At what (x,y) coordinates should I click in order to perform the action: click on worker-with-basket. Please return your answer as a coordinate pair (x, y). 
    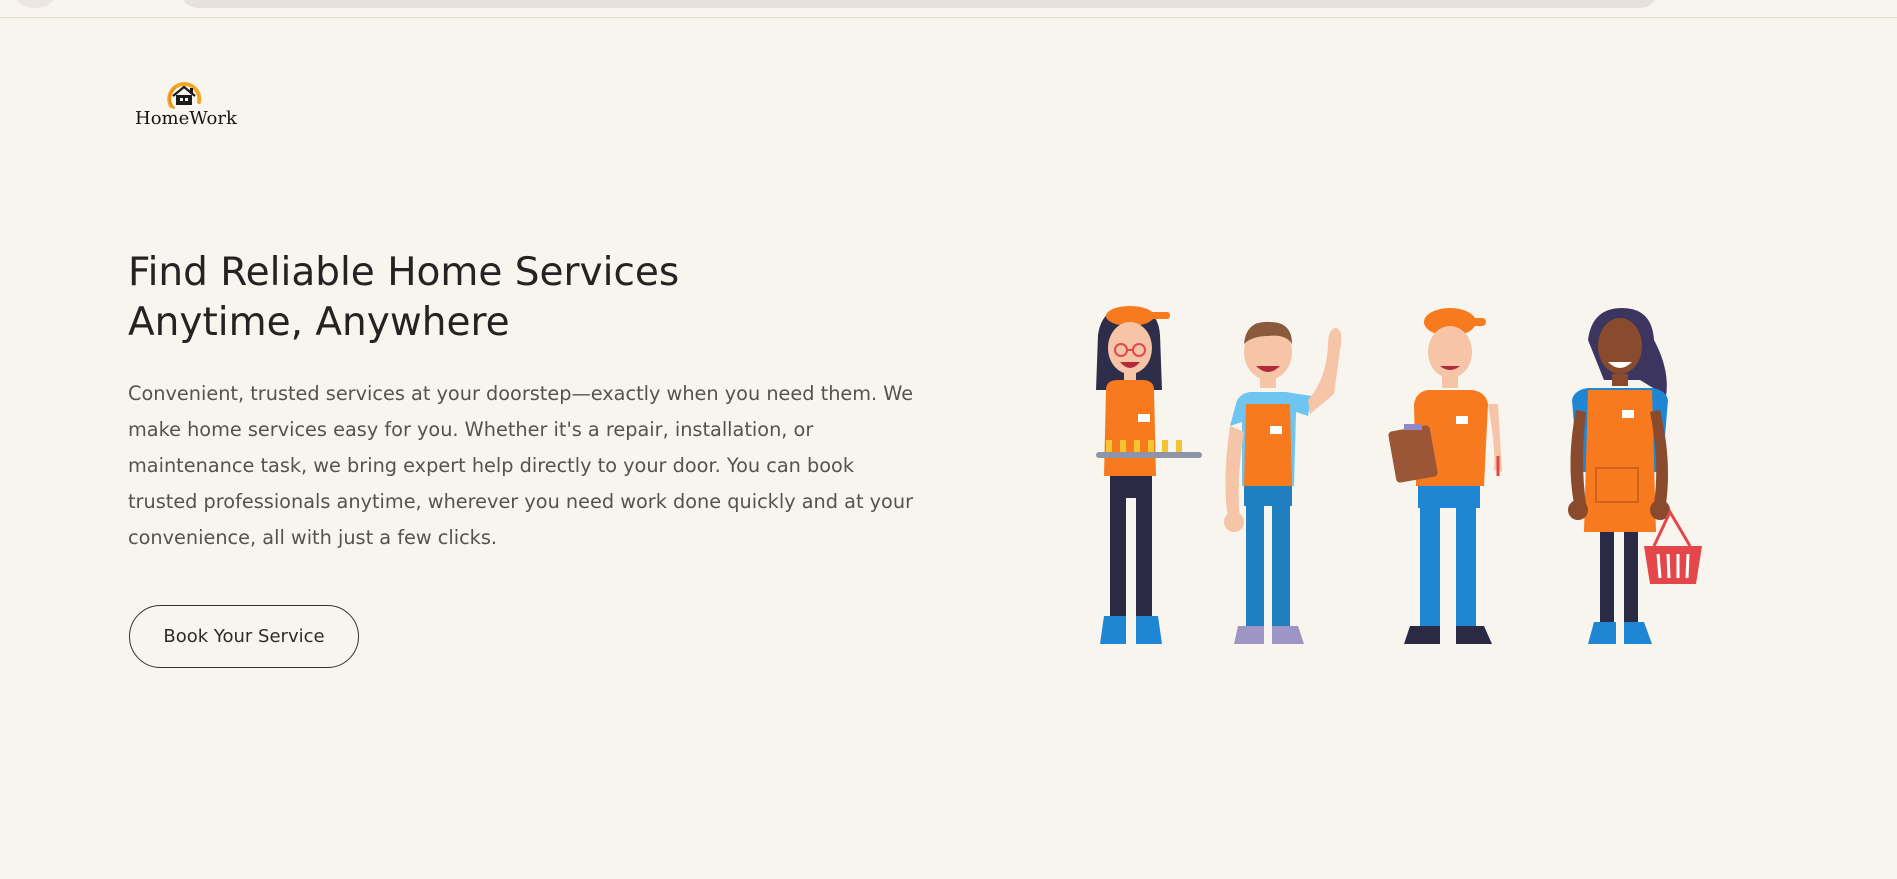
    Looking at the image, I should click on (1635, 476).